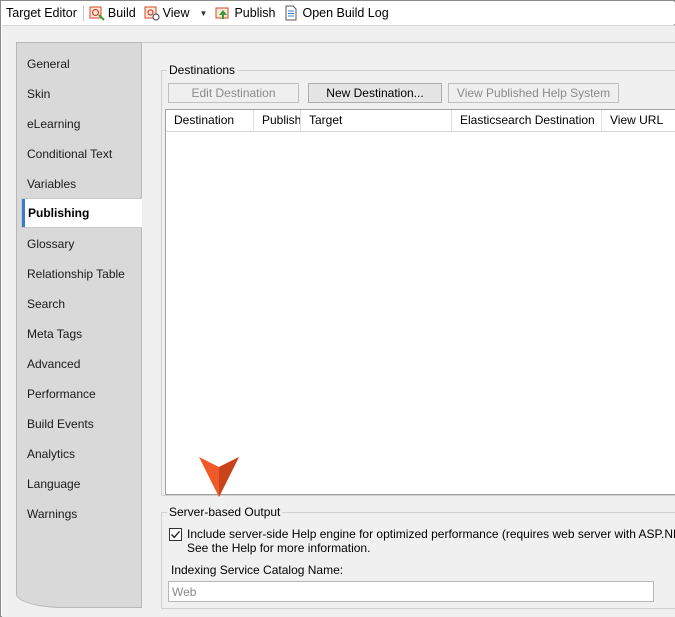 The image size is (675, 617). I want to click on active-tab-indicator, so click(23, 213).